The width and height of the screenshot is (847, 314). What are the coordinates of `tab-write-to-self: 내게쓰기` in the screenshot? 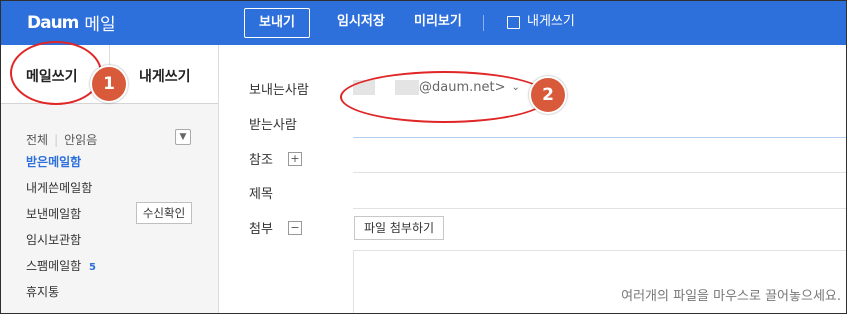 It's located at (165, 76).